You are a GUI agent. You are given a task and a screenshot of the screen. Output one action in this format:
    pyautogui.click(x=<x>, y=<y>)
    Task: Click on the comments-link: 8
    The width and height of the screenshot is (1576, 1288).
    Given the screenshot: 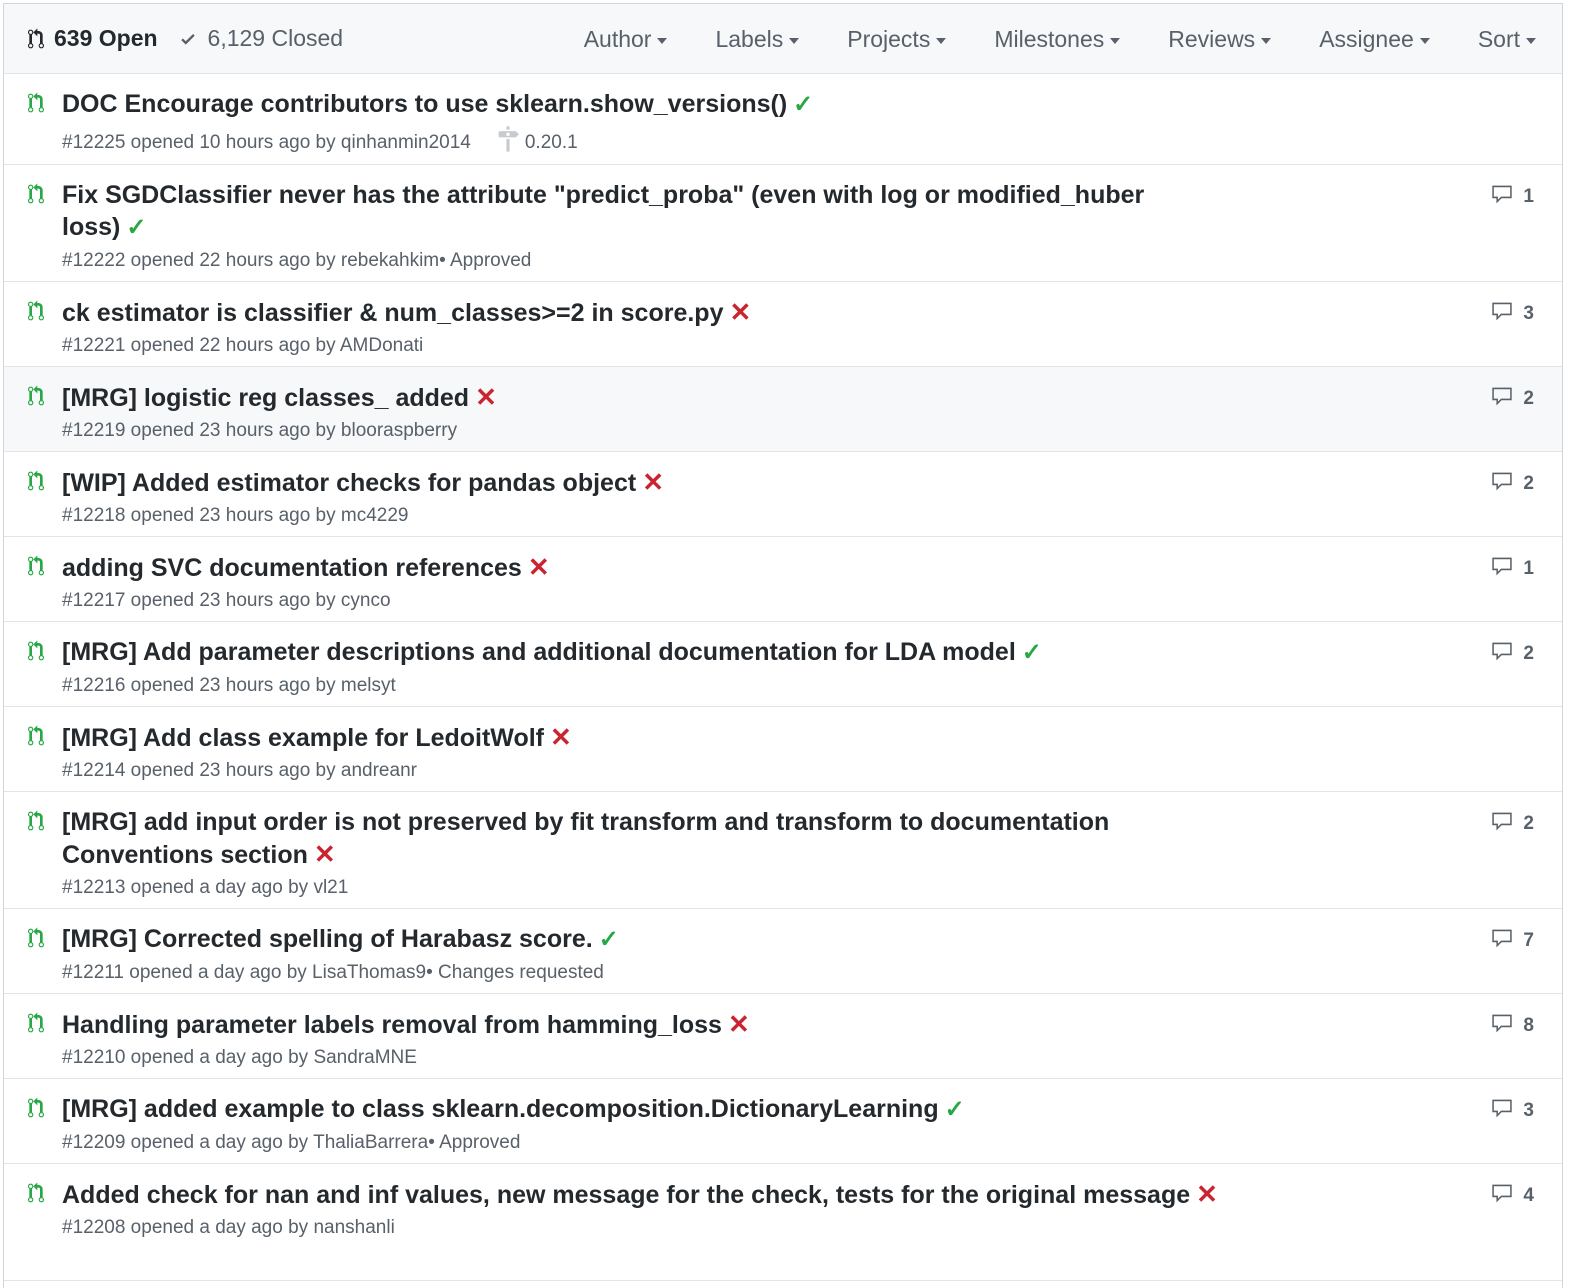 What is the action you would take?
    pyautogui.click(x=1511, y=1026)
    